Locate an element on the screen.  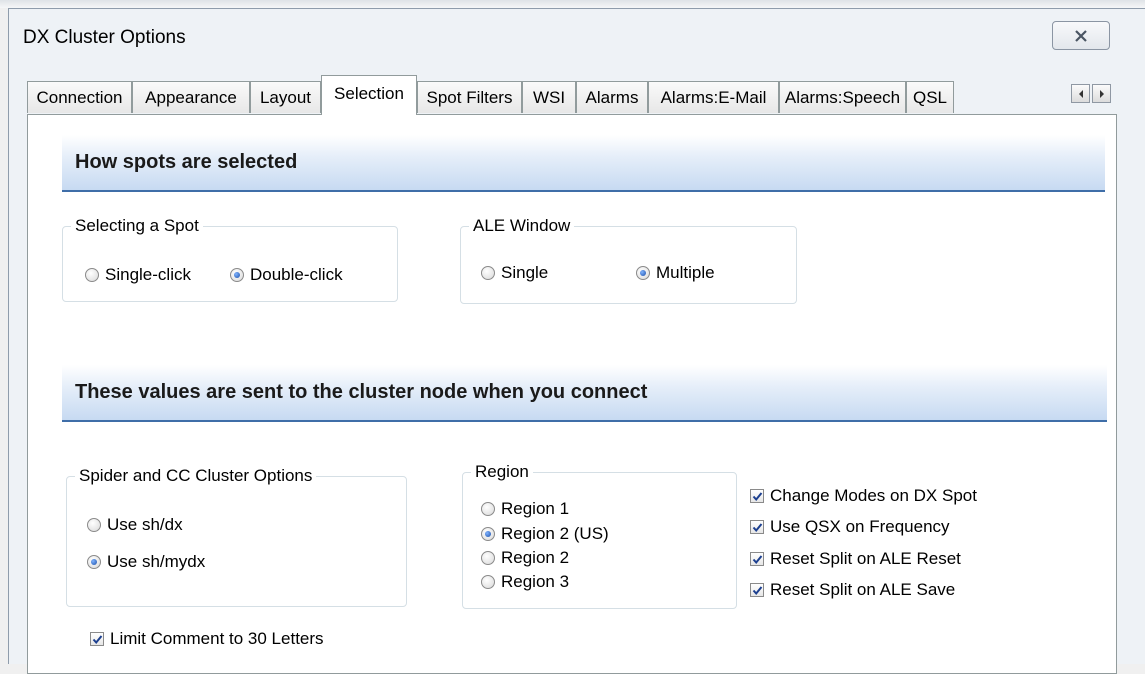
radio-double-click: Double-click is located at coordinates (286, 275).